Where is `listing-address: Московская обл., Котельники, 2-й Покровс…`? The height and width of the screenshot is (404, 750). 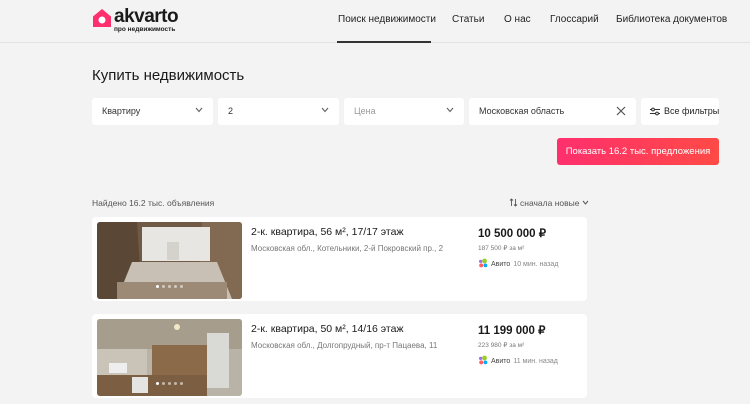 listing-address: Московская обл., Котельники, 2-й Покровс… is located at coordinates (347, 248).